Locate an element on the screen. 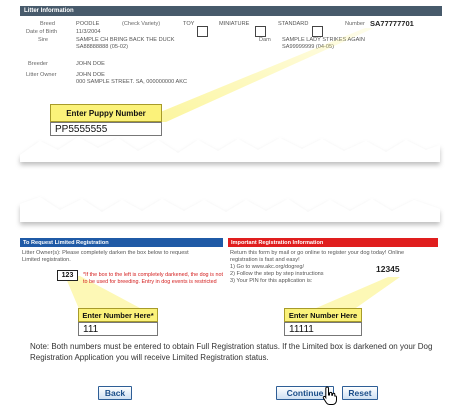 Image resolution: width=457 pixels, height=410 pixels. limited-callout-header: Enter Number Here* is located at coordinates (118, 315).